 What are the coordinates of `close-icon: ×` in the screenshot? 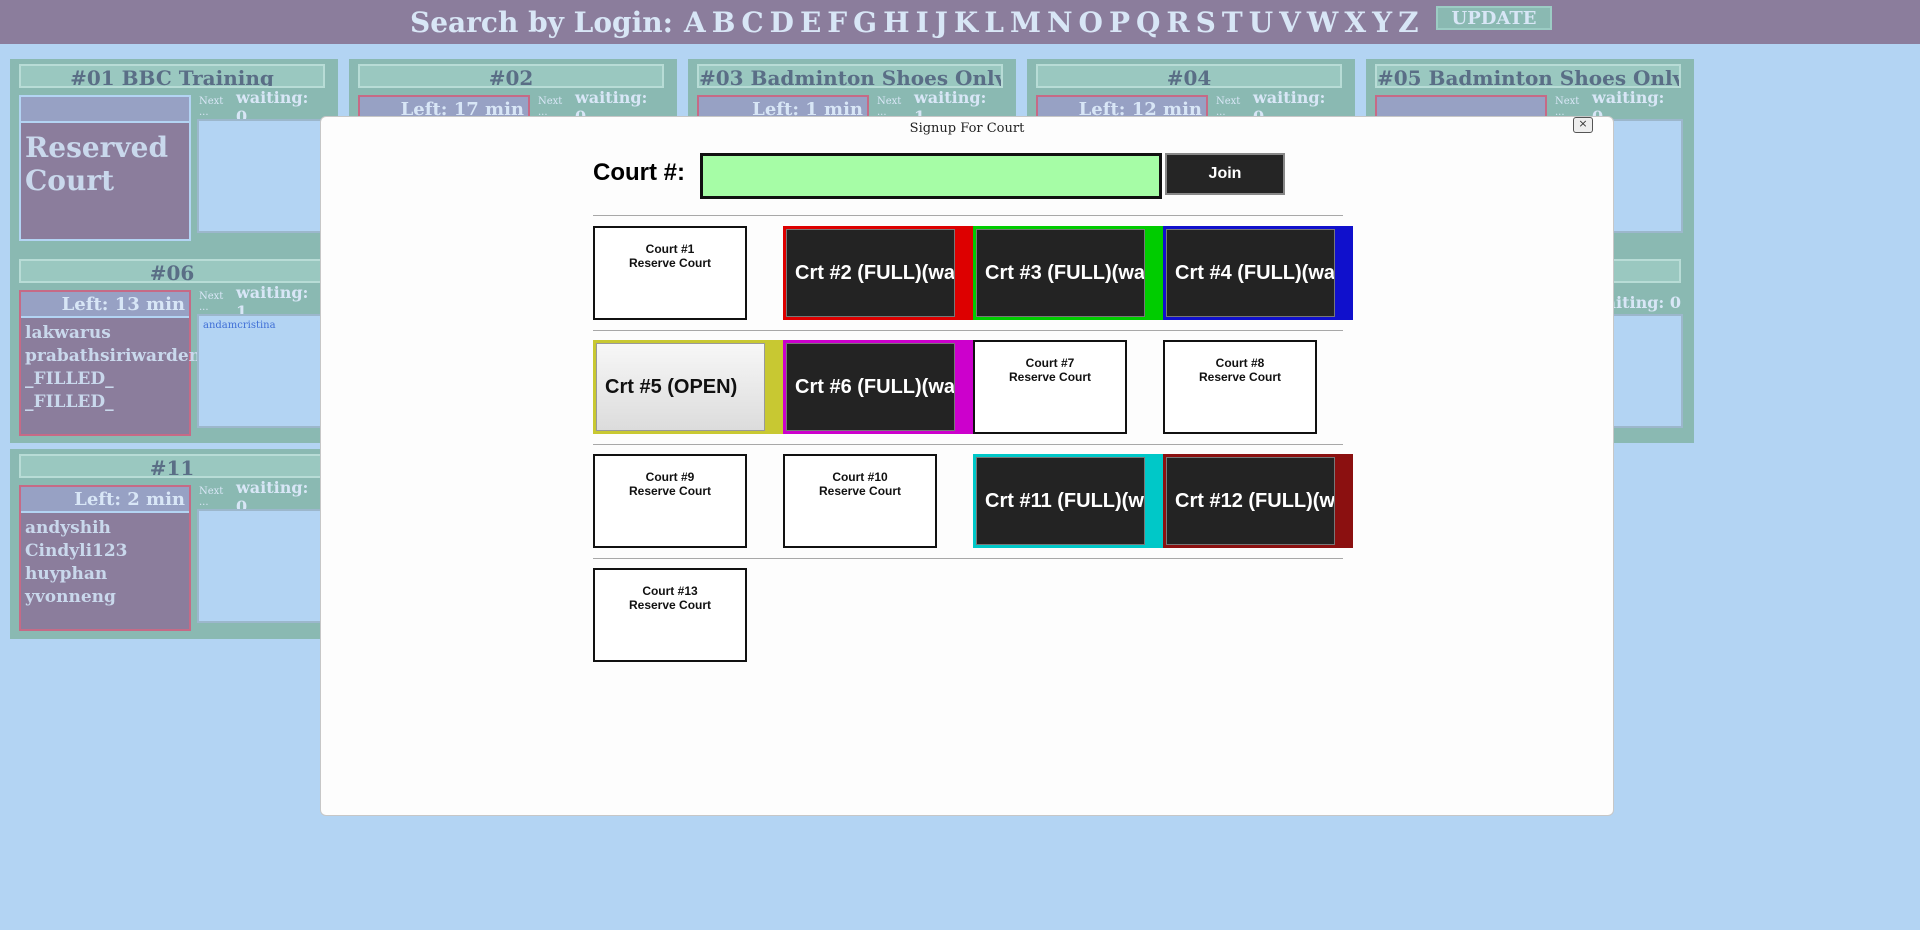 It's located at (1583, 125).